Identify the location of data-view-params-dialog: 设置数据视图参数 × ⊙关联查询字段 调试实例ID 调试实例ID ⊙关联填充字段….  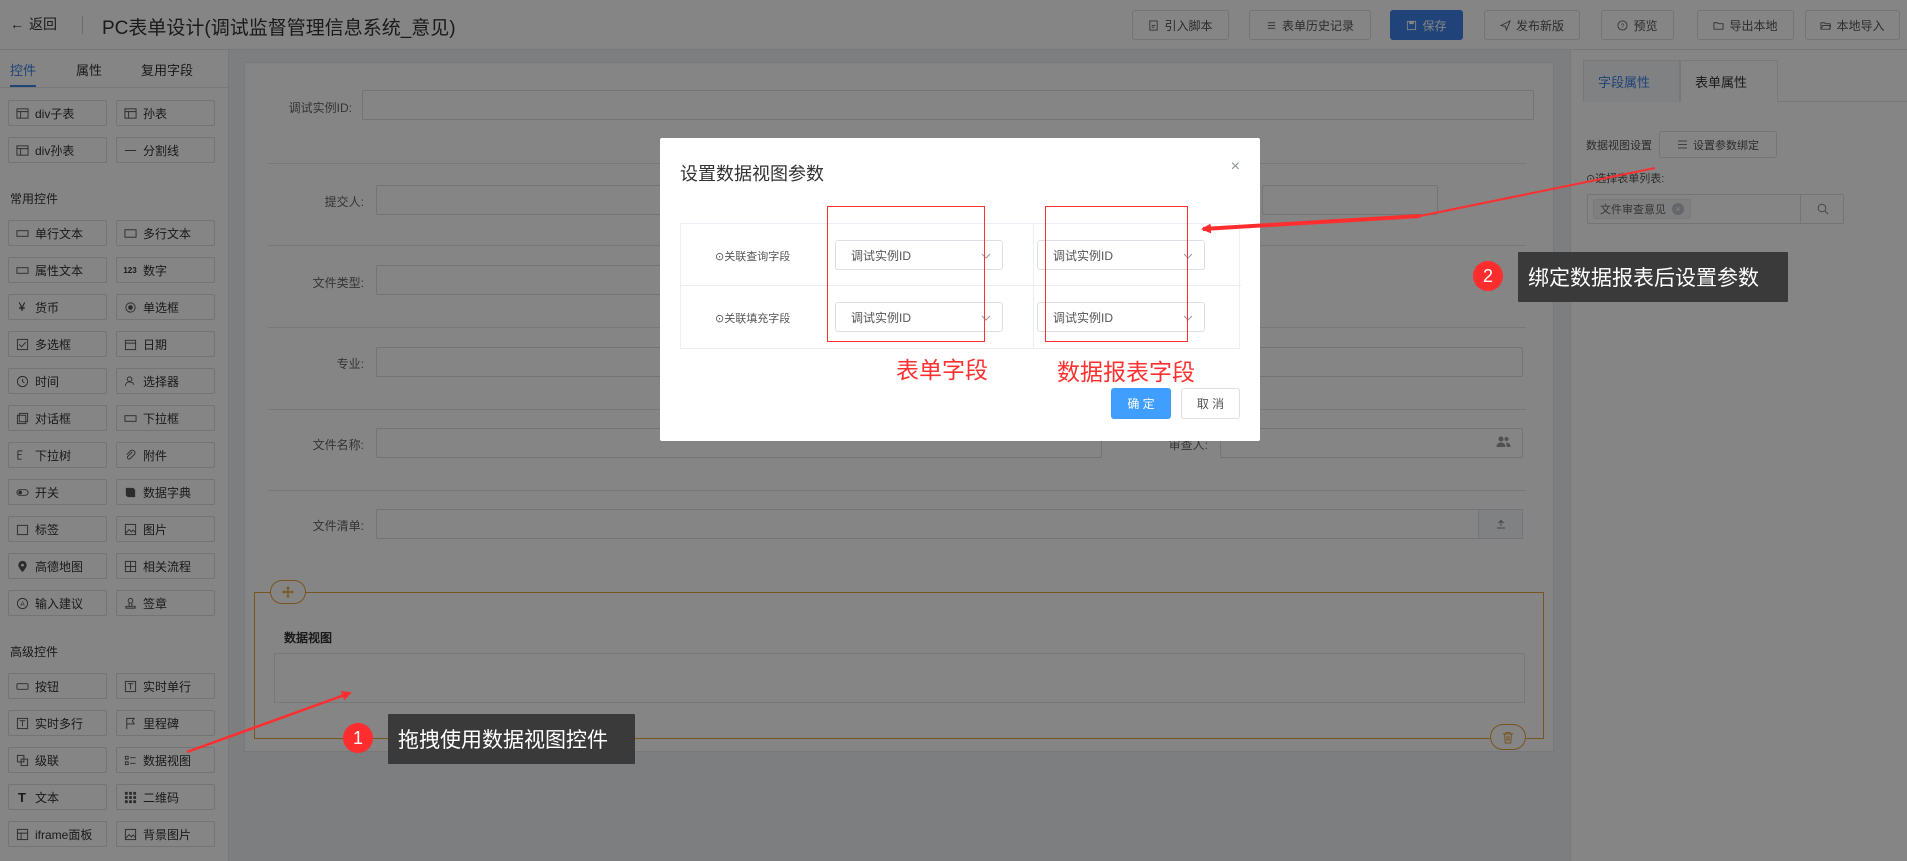
(960, 289).